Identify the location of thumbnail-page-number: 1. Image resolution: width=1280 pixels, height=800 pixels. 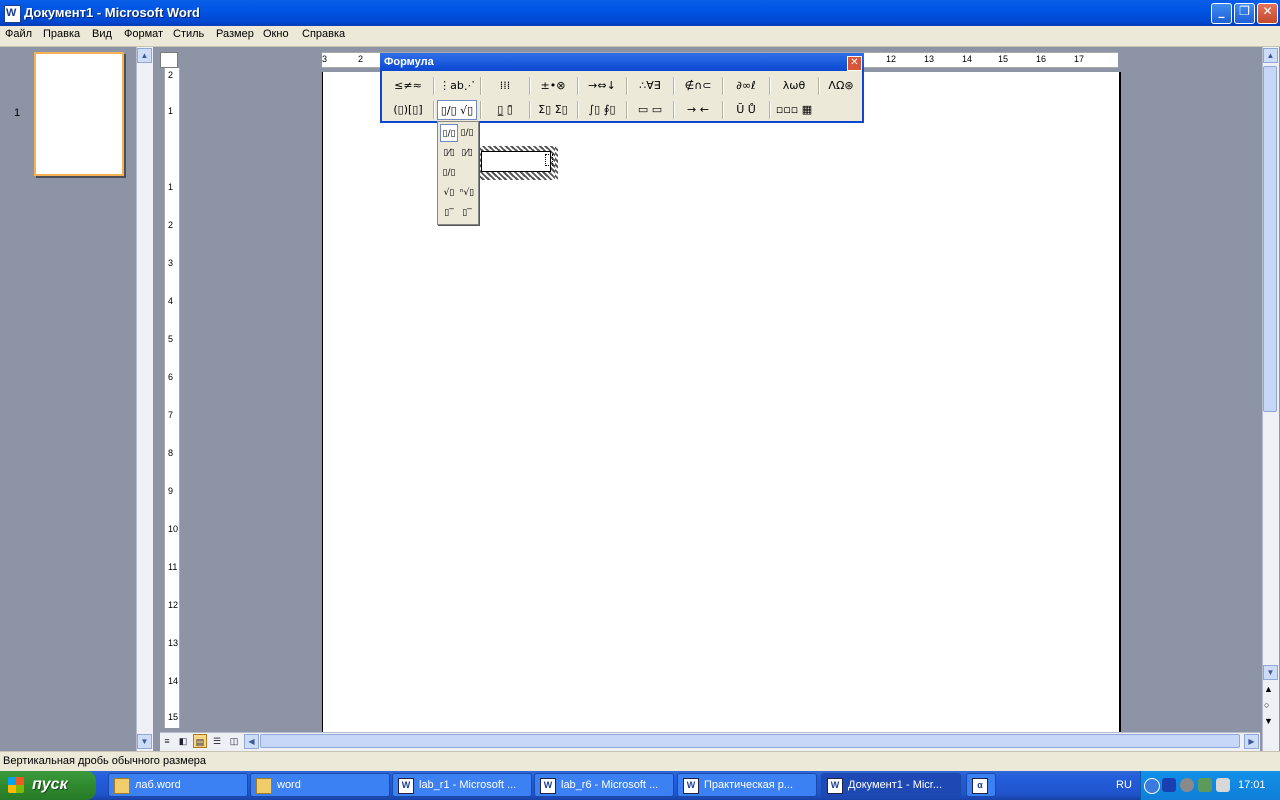
(17, 113).